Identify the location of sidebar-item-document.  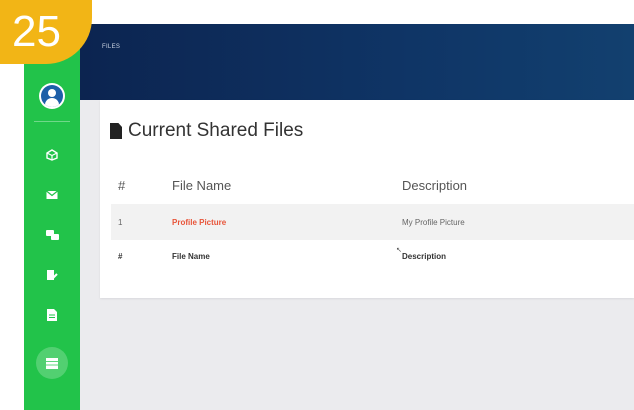
(52, 315).